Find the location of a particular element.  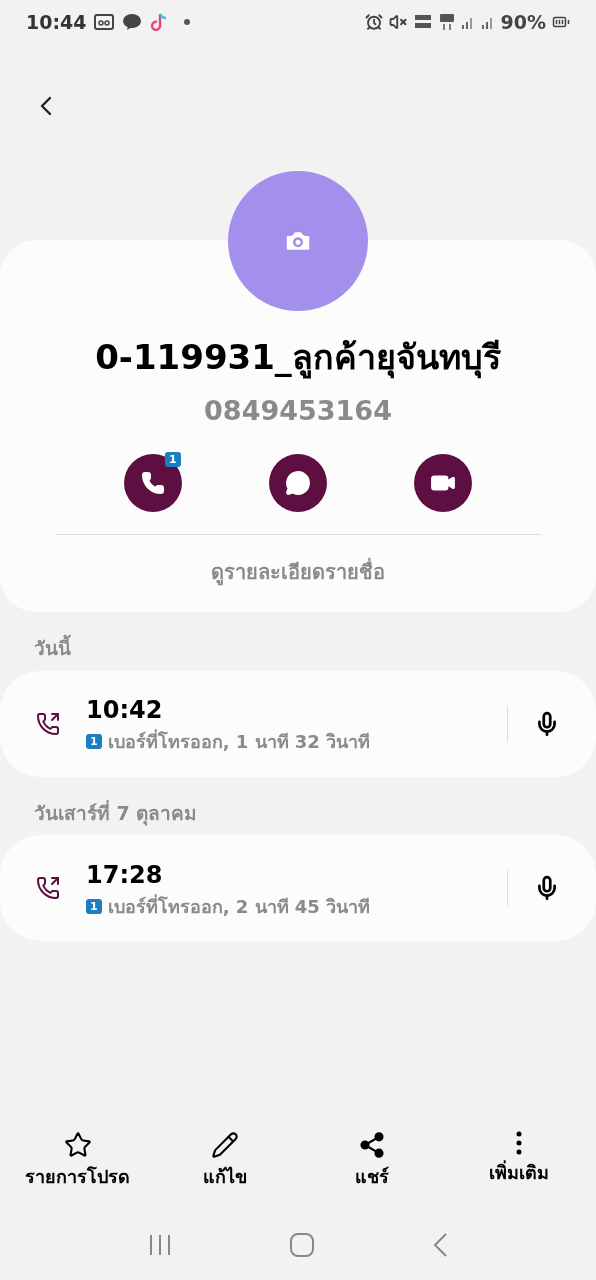

voicemail-icon is located at coordinates (104, 22).